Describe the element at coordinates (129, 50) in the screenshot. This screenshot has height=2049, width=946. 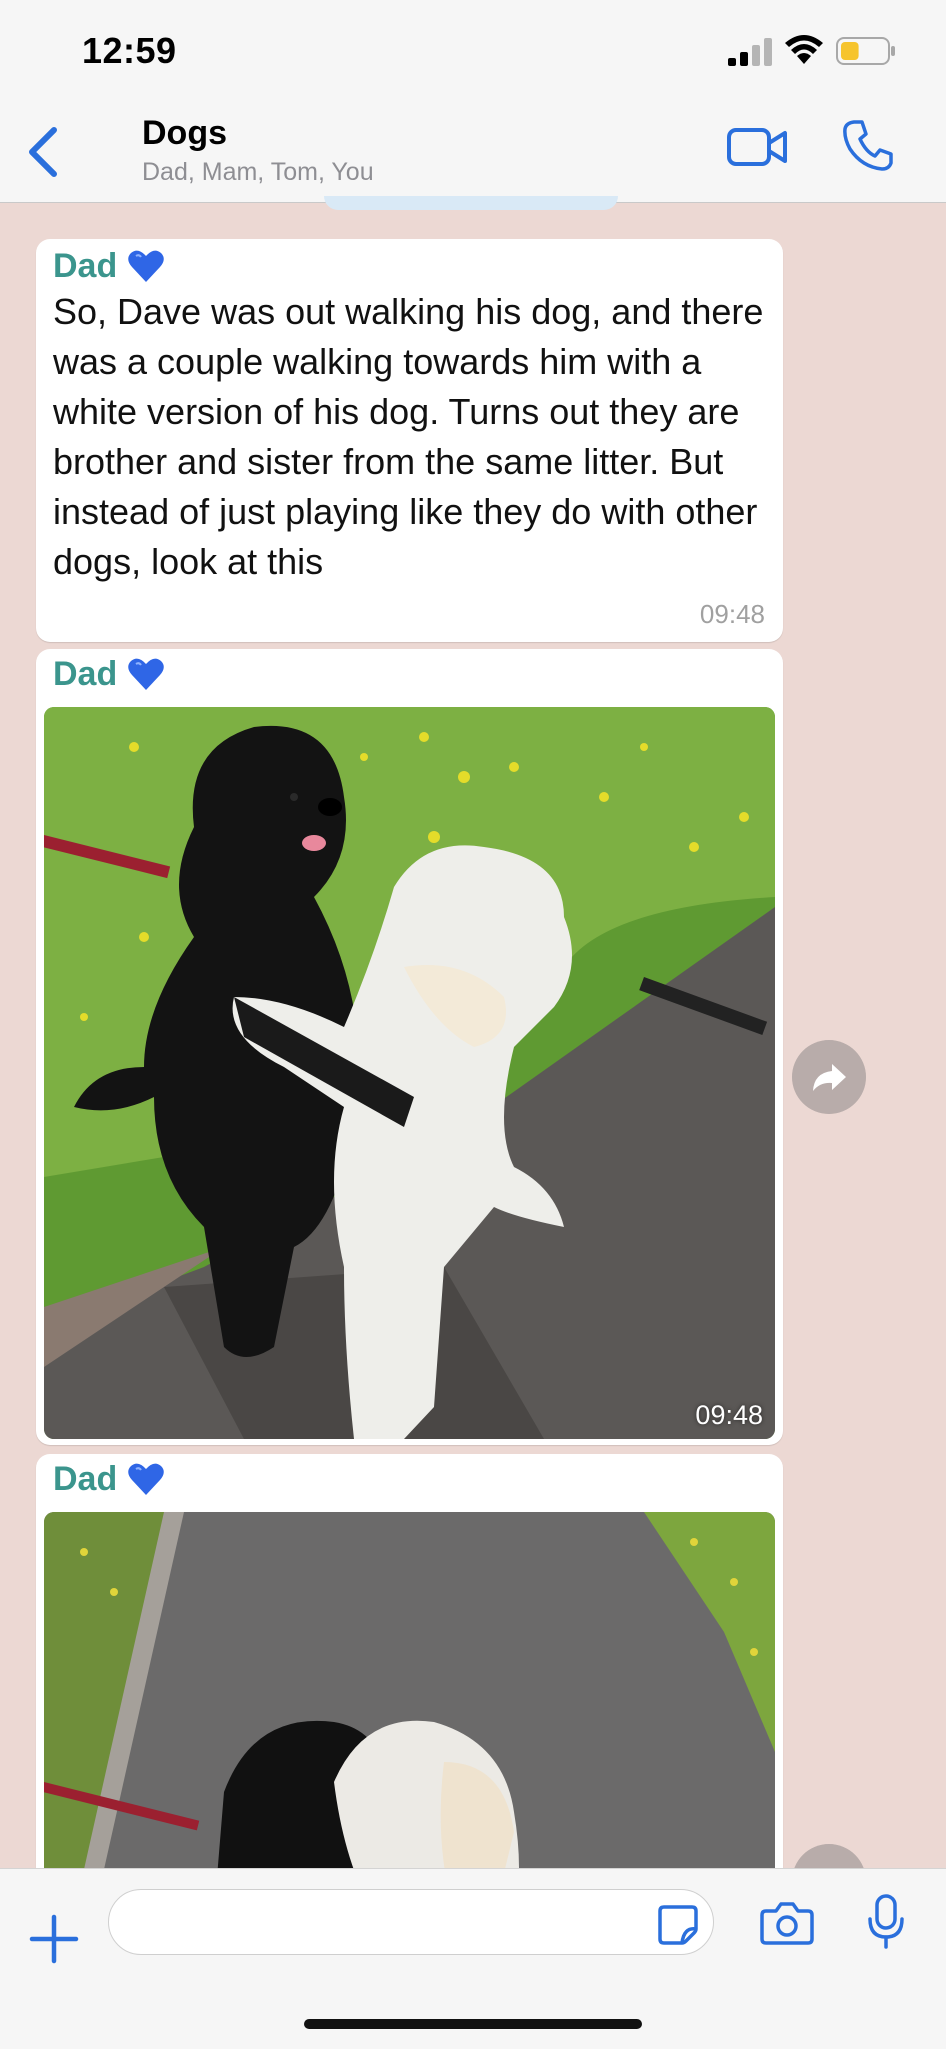
I see `status-time: 12:59` at that location.